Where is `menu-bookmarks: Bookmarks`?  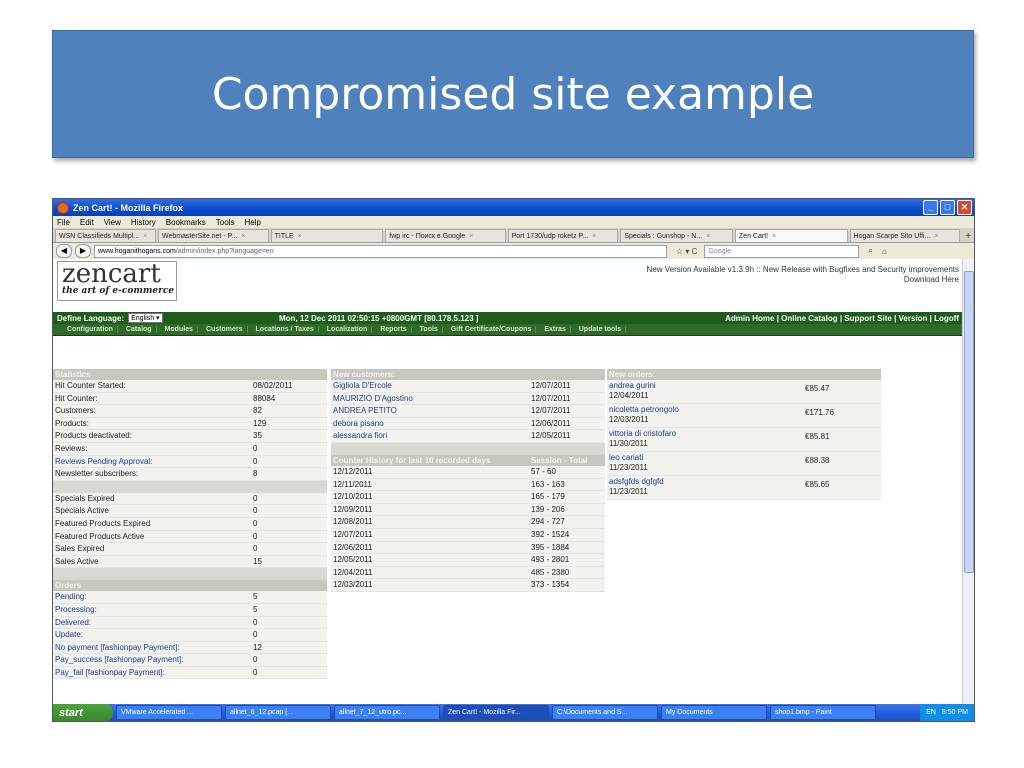 menu-bookmarks: Bookmarks is located at coordinates (186, 222).